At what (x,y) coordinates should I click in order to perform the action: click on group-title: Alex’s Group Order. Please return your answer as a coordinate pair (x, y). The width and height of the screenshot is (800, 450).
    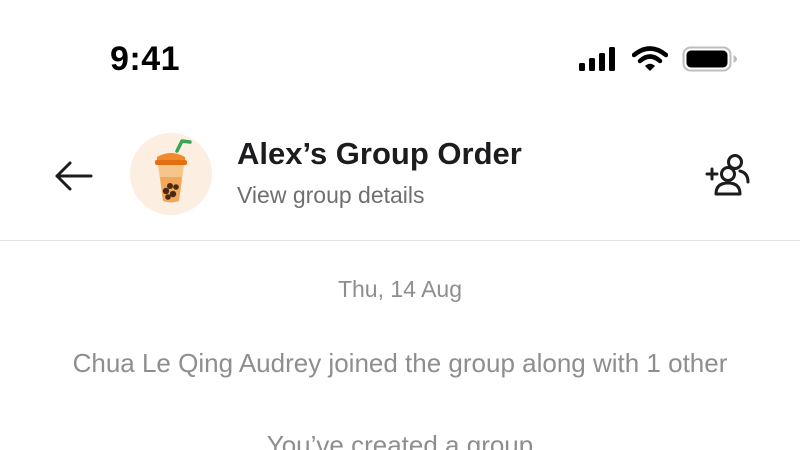
    Looking at the image, I should click on (379, 153).